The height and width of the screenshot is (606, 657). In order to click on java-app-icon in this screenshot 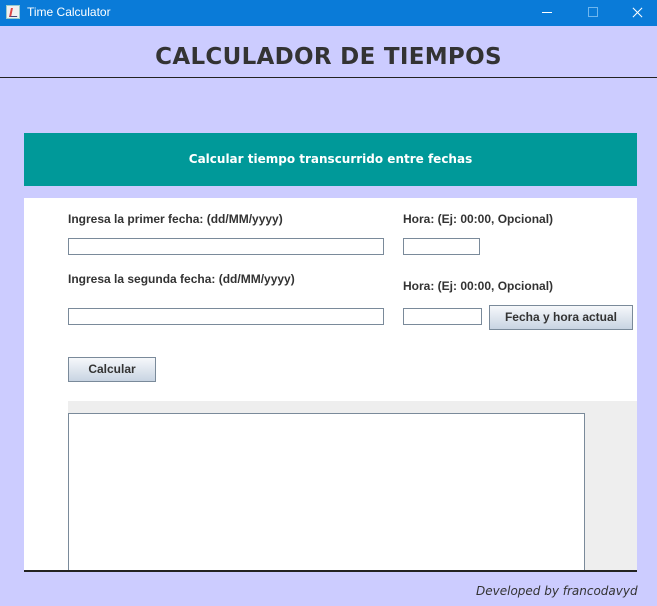, I will do `click(13, 12)`.